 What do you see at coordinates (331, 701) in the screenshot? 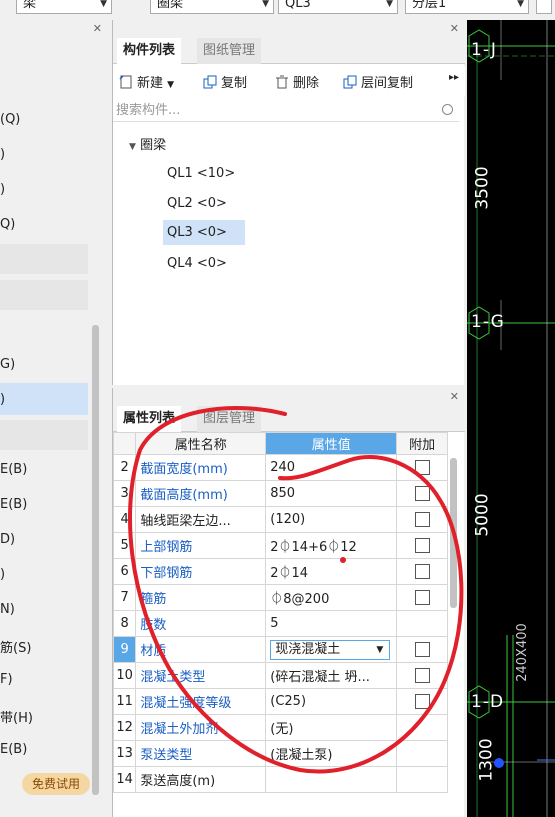
I see `property-value: (C25)` at bounding box center [331, 701].